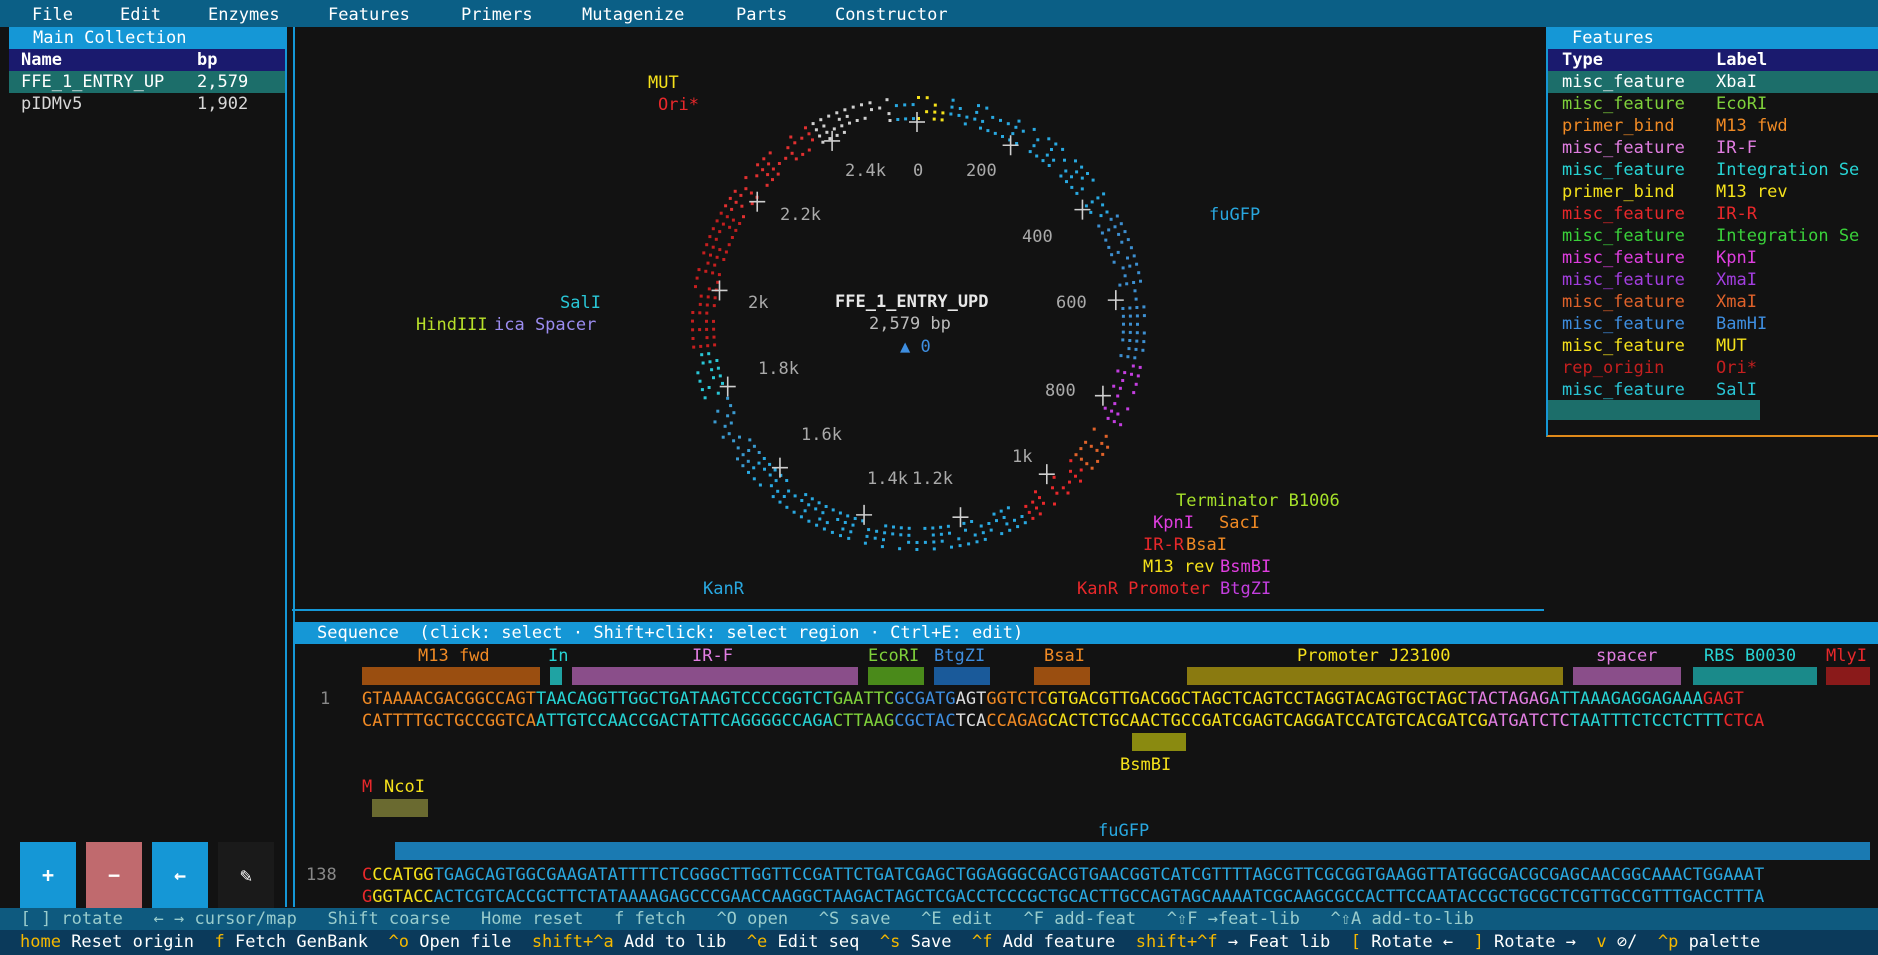  What do you see at coordinates (1654, 410) in the screenshot?
I see `features-scrollbar` at bounding box center [1654, 410].